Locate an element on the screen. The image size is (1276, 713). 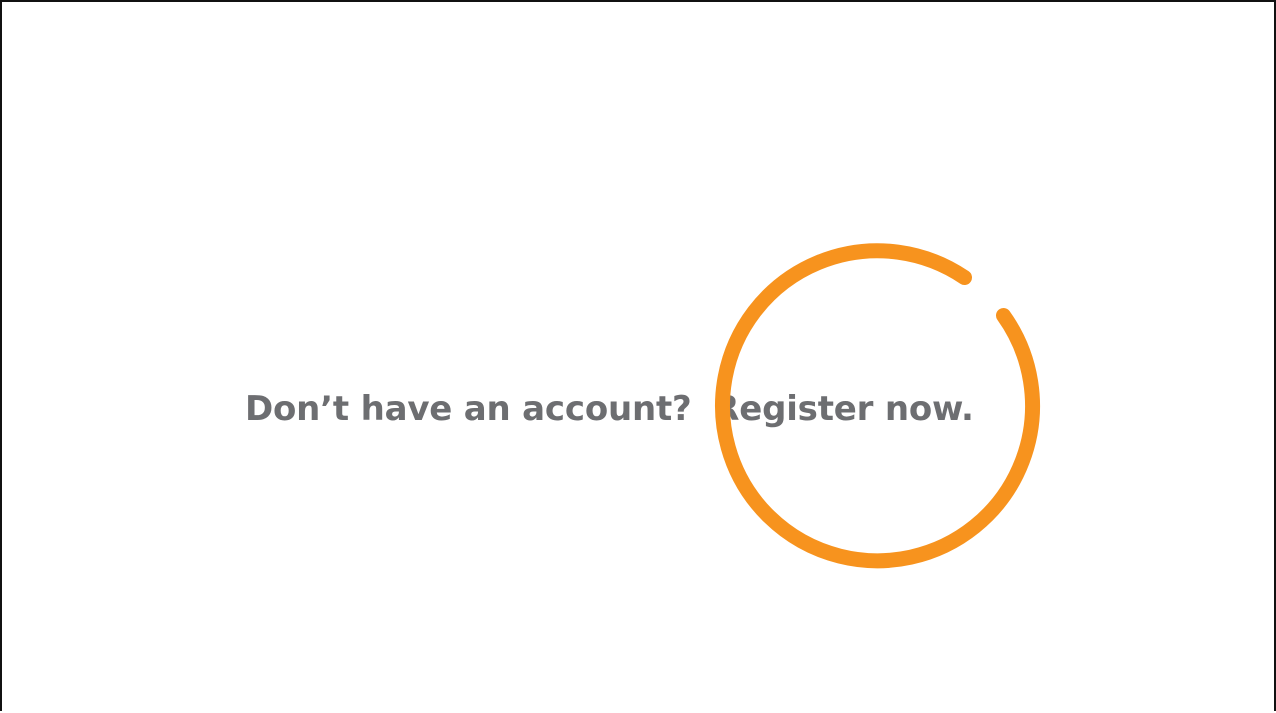
register-prompt: Don’t have an account? Register now. is located at coordinates (609, 409).